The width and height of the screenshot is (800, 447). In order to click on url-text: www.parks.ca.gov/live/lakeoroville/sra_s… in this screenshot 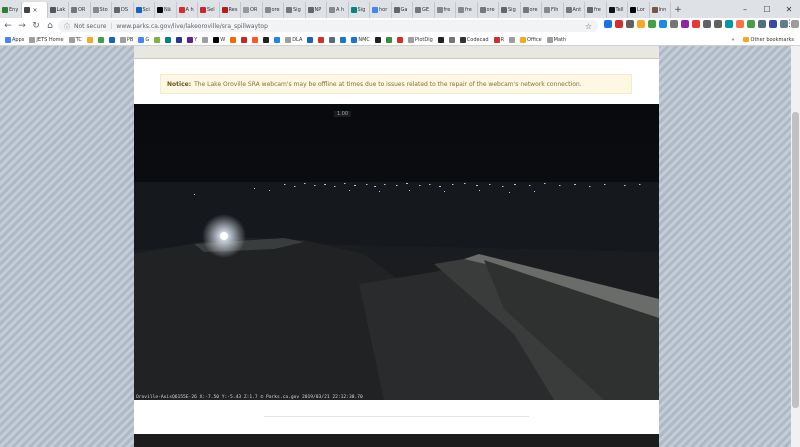, I will do `click(191, 26)`.